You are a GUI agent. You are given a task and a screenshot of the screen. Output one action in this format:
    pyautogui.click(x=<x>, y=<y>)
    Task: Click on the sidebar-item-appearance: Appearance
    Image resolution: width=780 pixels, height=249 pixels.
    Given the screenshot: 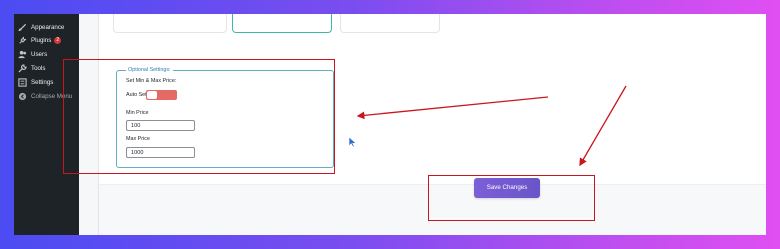 What is the action you would take?
    pyautogui.click(x=41, y=27)
    